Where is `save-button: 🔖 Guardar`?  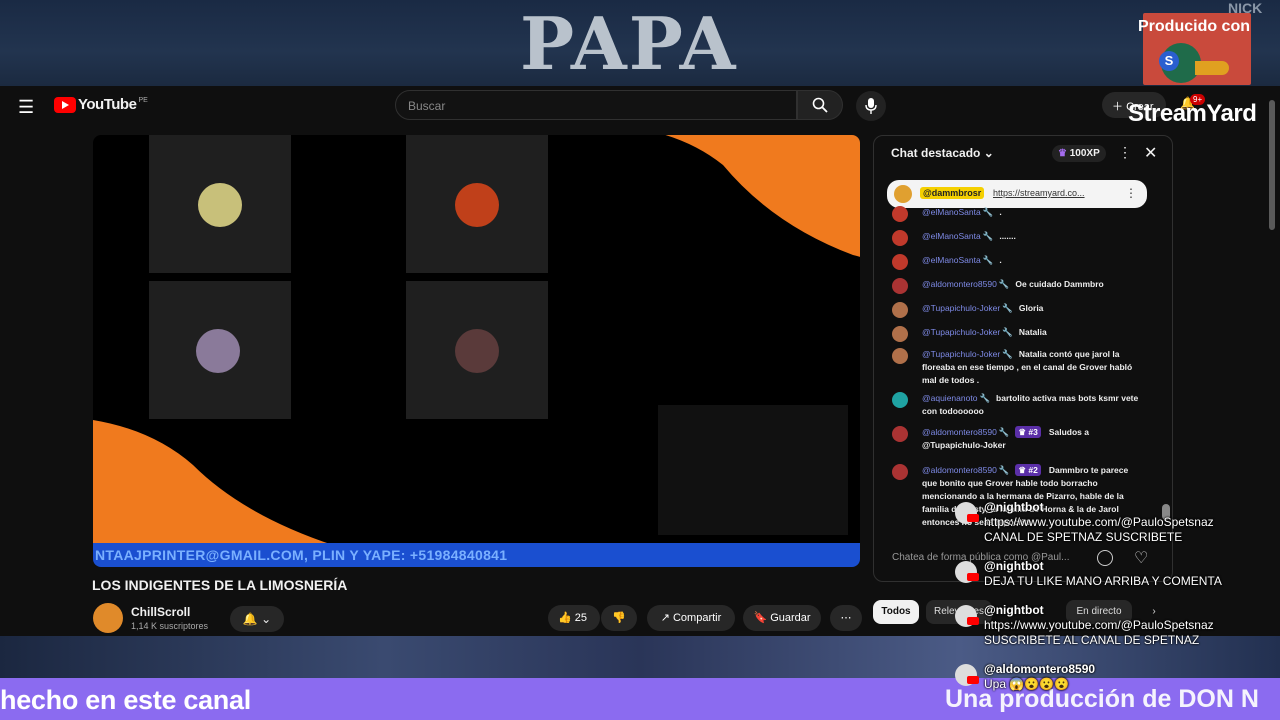 save-button: 🔖 Guardar is located at coordinates (782, 618).